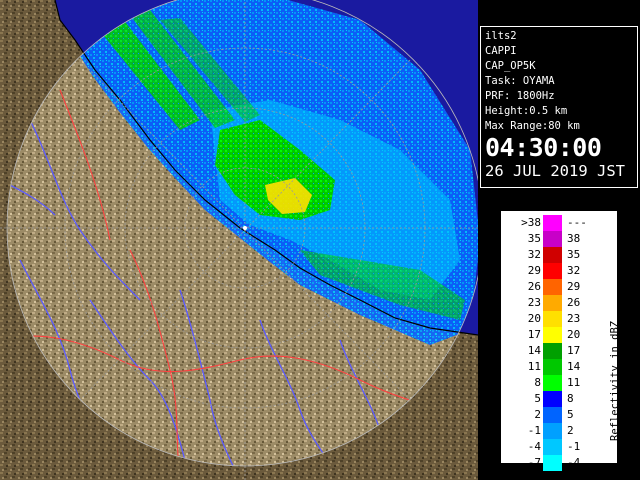  I want to click on legend-lower-bound: 26, so click(534, 286).